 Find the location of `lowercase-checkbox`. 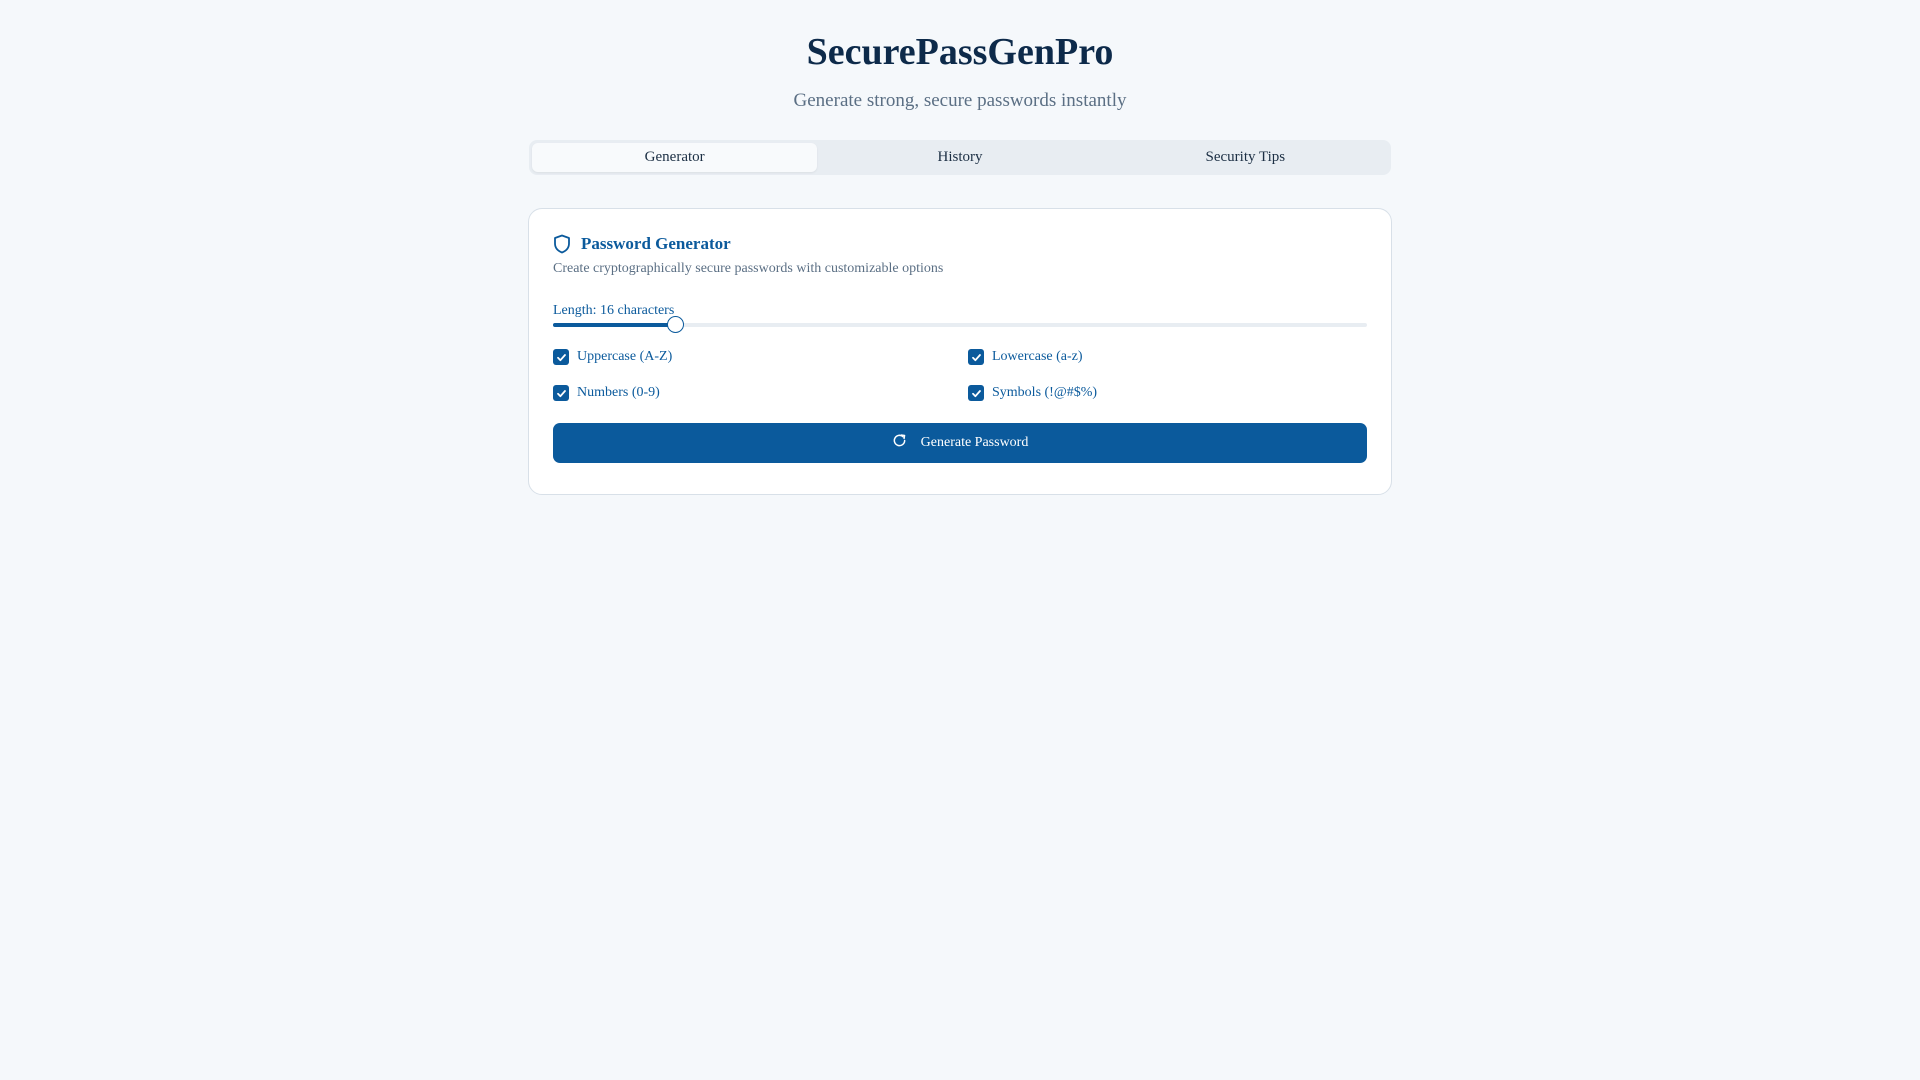

lowercase-checkbox is located at coordinates (976, 357).